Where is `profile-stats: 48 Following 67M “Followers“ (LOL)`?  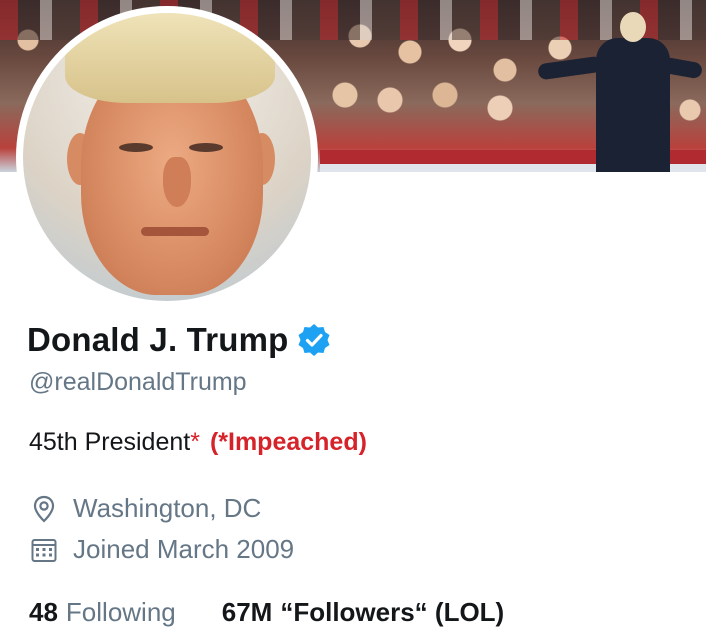 profile-stats: 48 Following 67M “Followers“ (LOL) is located at coordinates (266, 612).